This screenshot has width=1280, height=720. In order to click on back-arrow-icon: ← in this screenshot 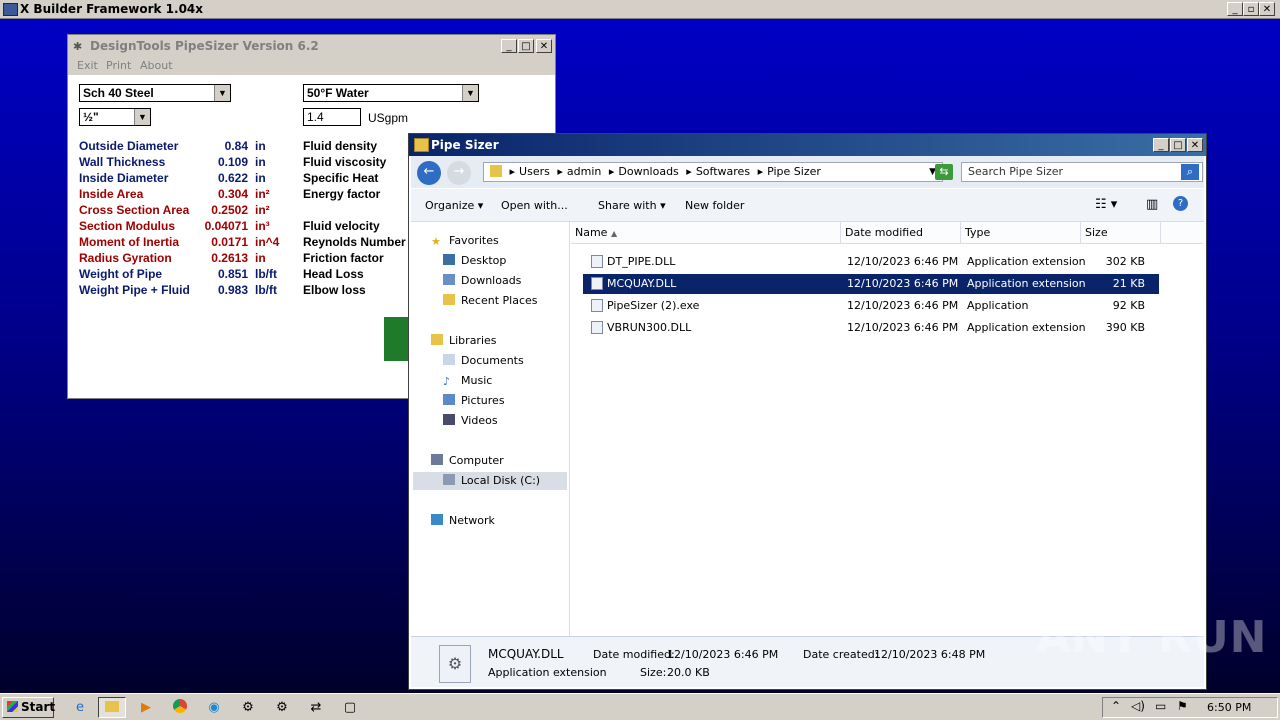, I will do `click(429, 173)`.